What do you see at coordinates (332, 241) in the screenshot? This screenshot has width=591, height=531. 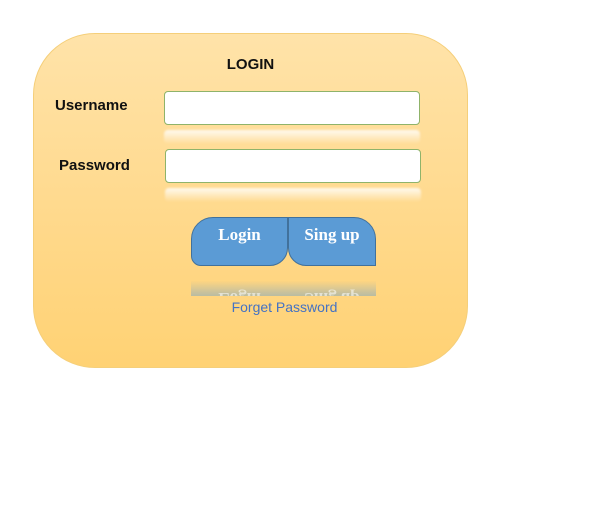 I see `signup-button: Sing up` at bounding box center [332, 241].